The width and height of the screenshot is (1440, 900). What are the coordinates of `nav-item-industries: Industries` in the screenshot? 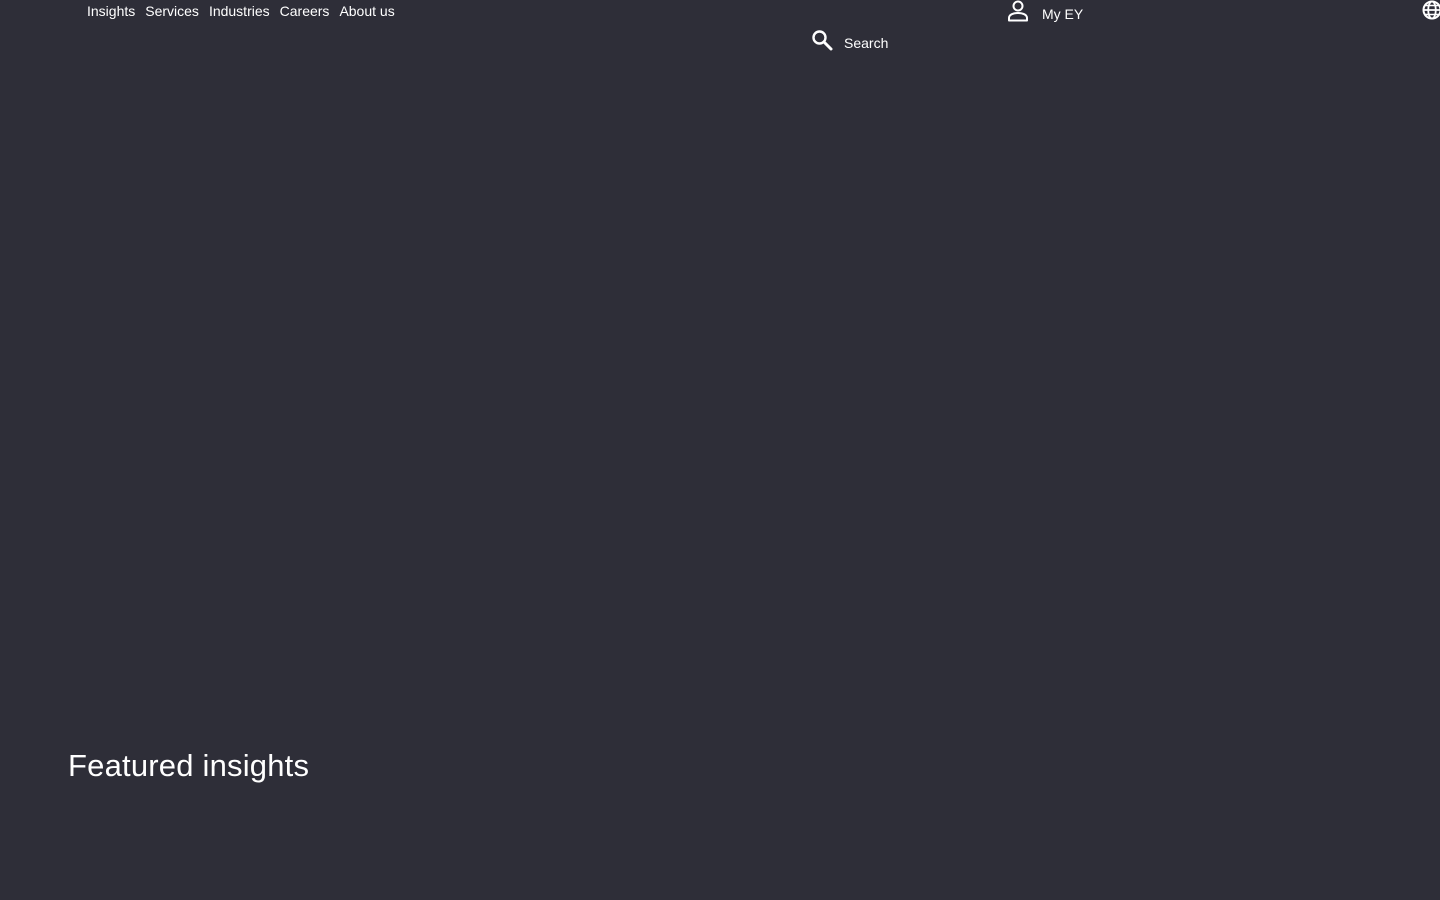 It's located at (239, 11).